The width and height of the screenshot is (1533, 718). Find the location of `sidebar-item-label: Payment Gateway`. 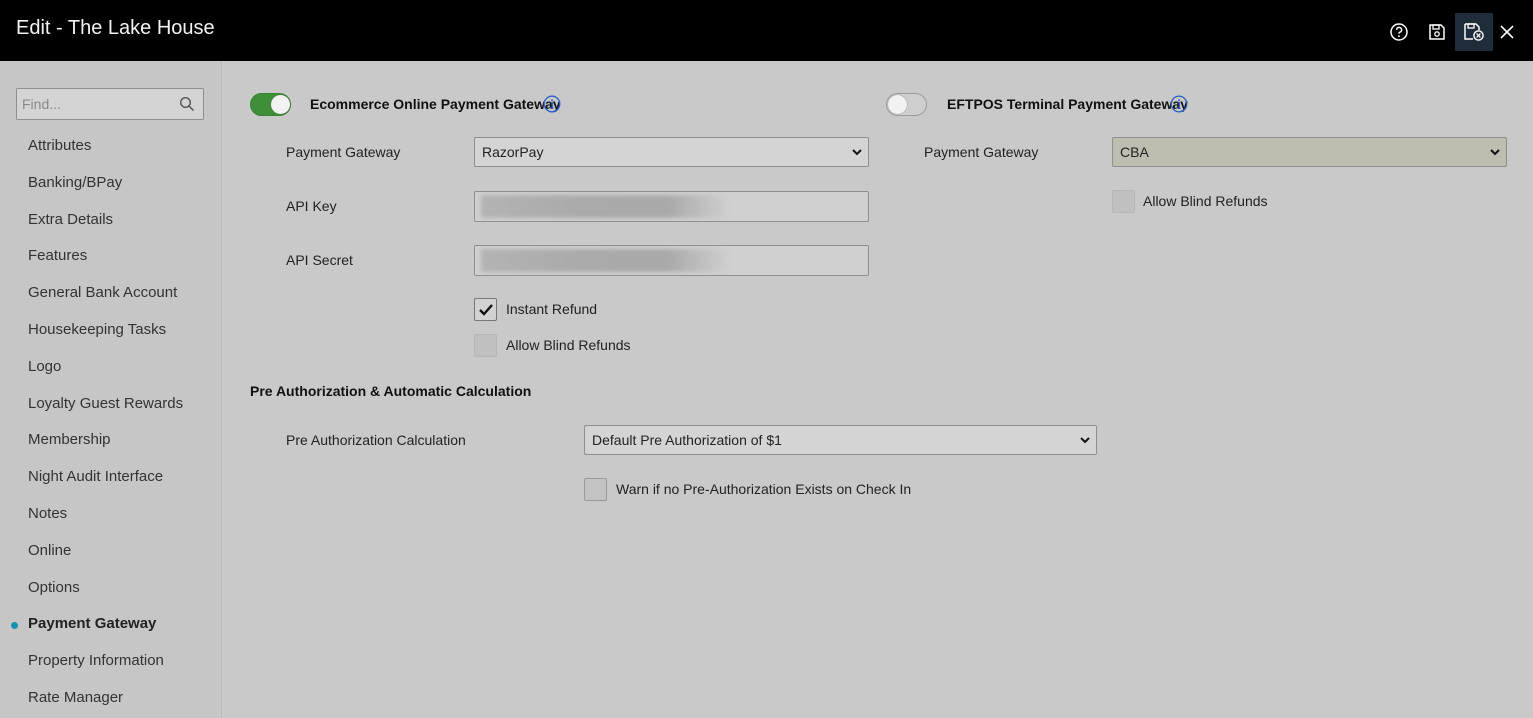

sidebar-item-label: Payment Gateway is located at coordinates (92, 624).